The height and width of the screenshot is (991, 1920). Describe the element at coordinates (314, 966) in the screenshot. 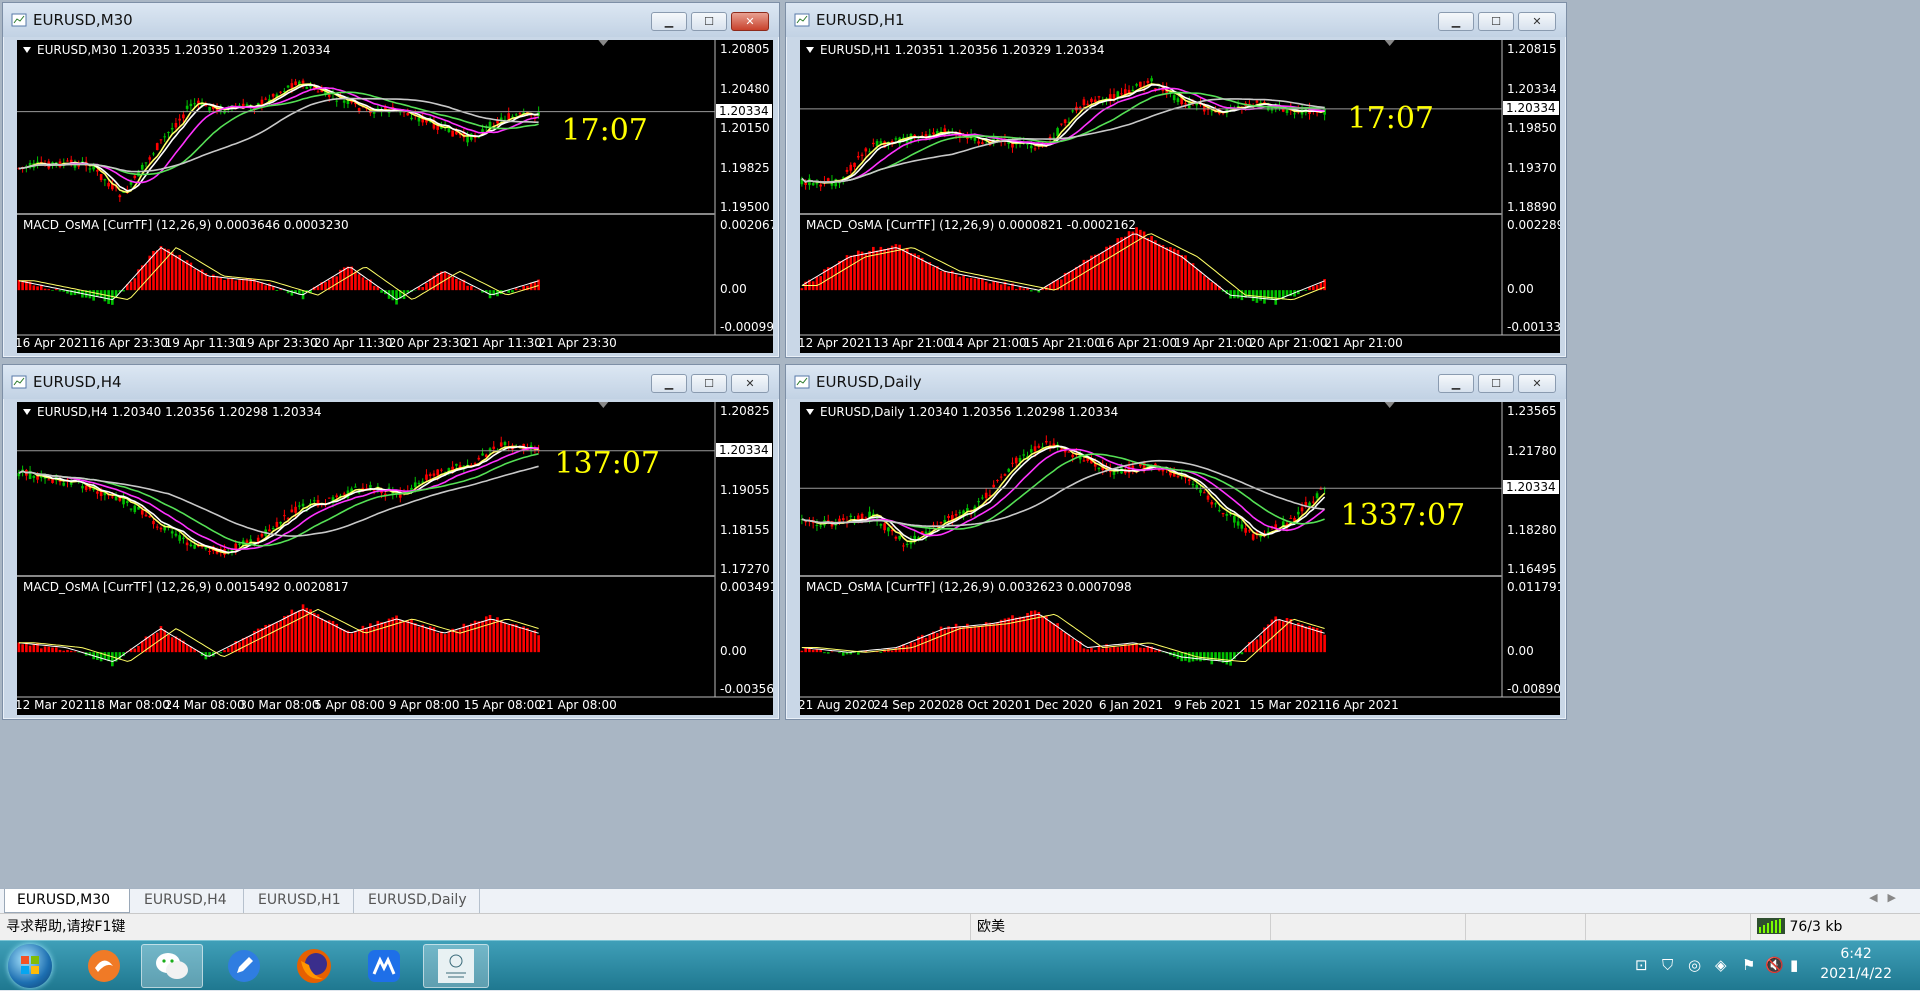

I see `firefox-icon` at that location.